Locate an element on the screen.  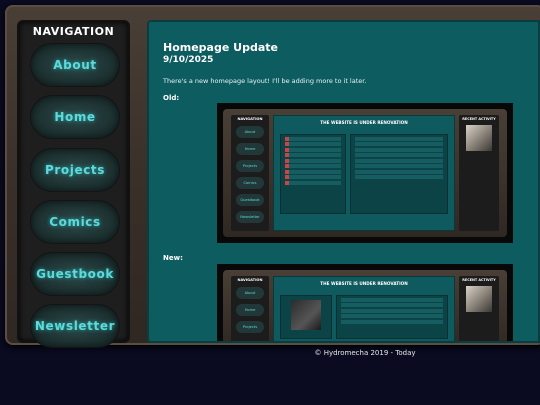
nav-button-about: About is located at coordinates (75, 65).